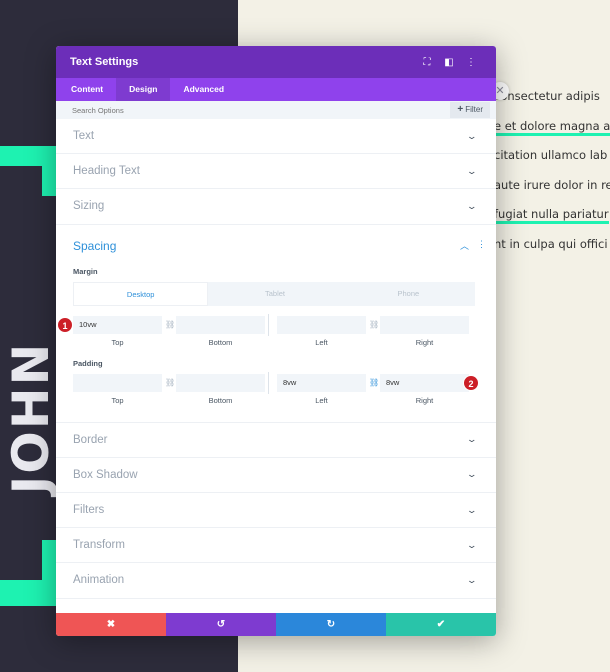 Image resolution: width=610 pixels, height=672 pixels. Describe the element at coordinates (117, 324) in the screenshot. I see `margin-top-input: 10vw` at that location.